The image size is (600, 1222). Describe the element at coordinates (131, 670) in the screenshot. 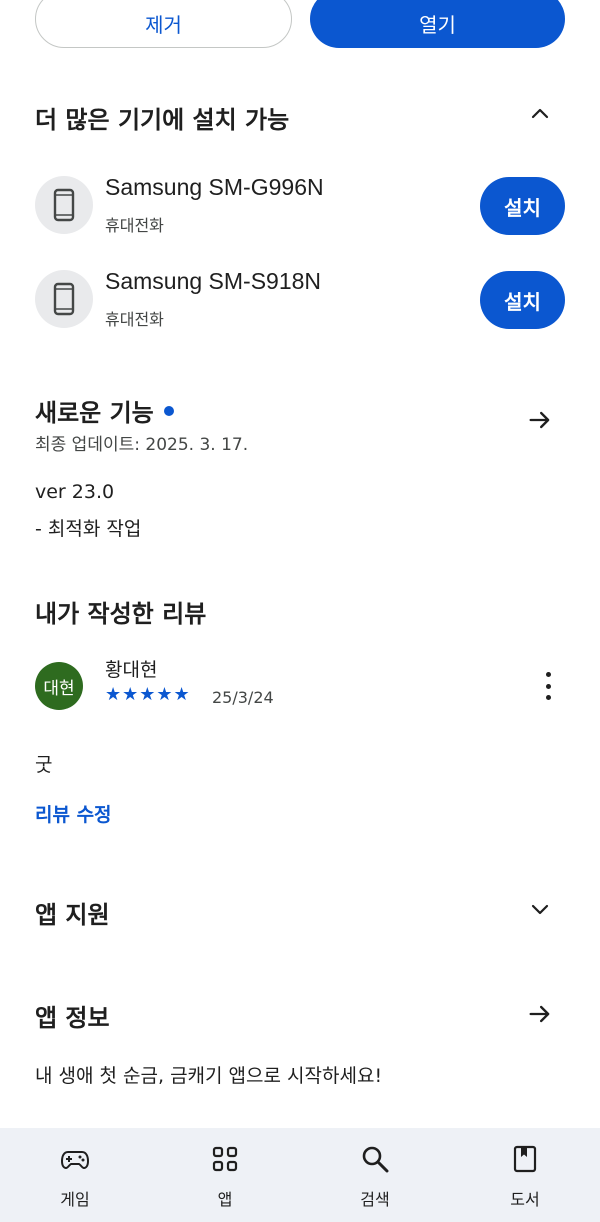

I see `reviewer-name: 황대현` at that location.